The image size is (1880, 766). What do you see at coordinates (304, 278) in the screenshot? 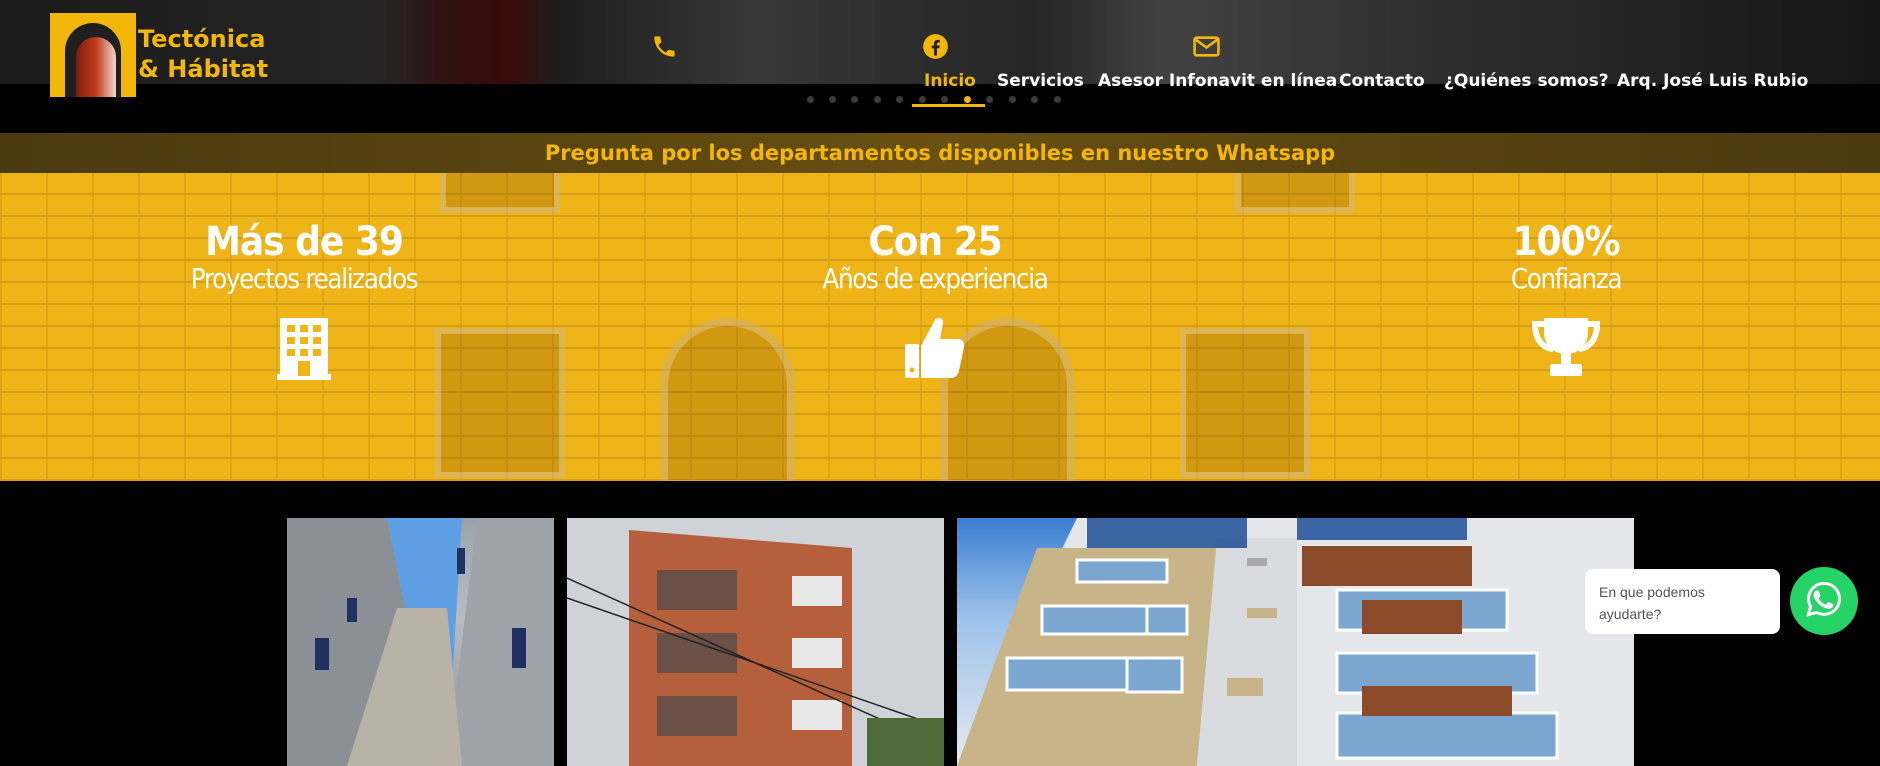
I see `stat-projects-label: Proyectos realizados` at bounding box center [304, 278].